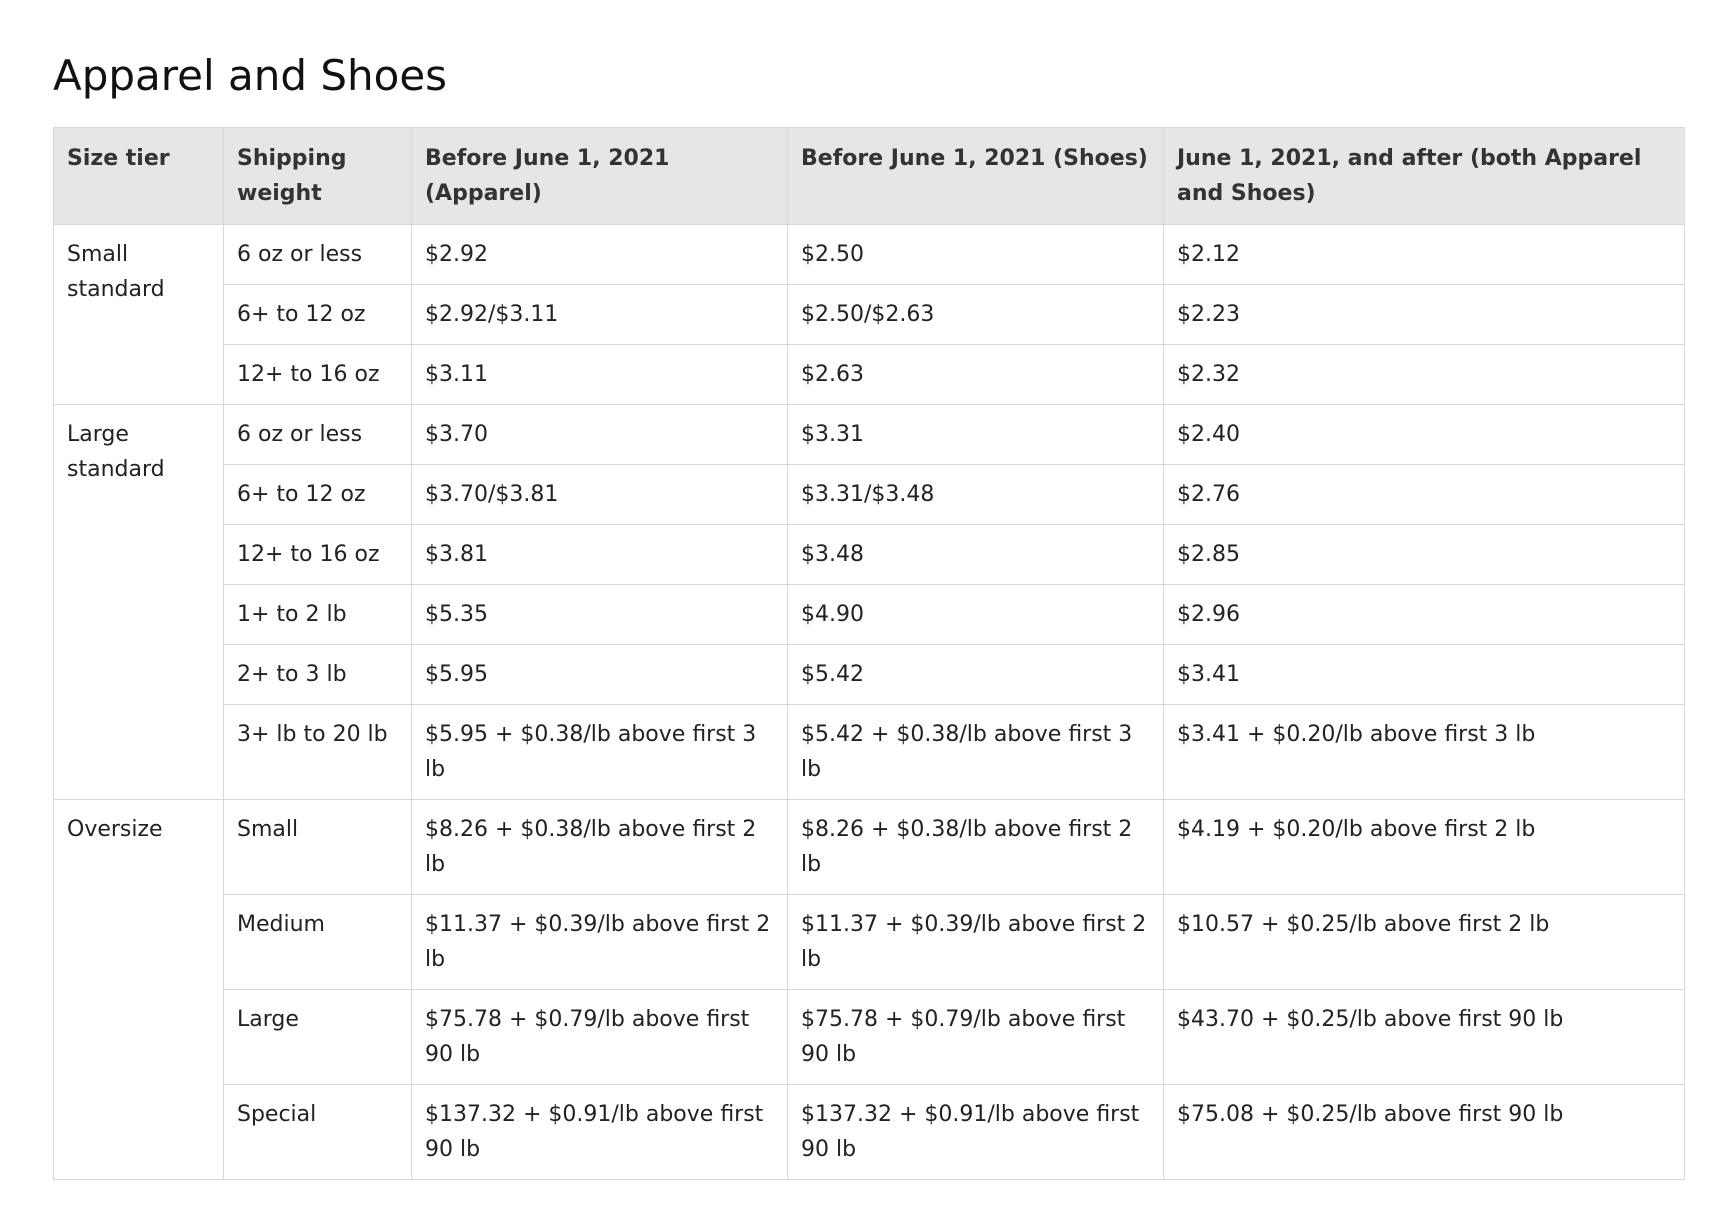  What do you see at coordinates (1424, 314) in the screenshot?
I see `after-cell: $2.23` at bounding box center [1424, 314].